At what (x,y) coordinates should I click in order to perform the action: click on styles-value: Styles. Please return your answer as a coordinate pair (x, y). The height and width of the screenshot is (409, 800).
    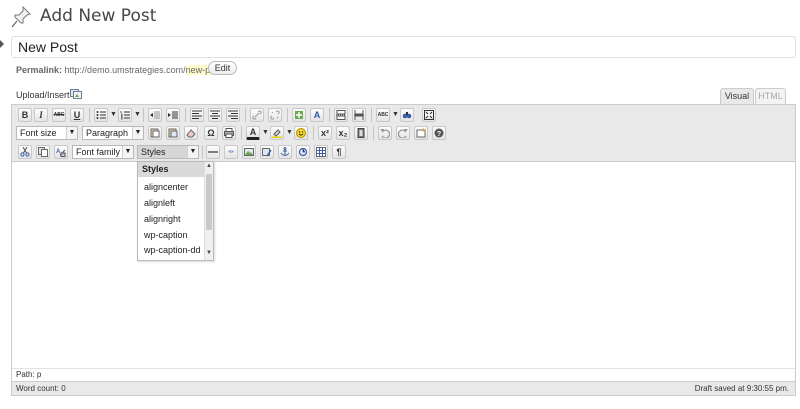
    Looking at the image, I should click on (153, 152).